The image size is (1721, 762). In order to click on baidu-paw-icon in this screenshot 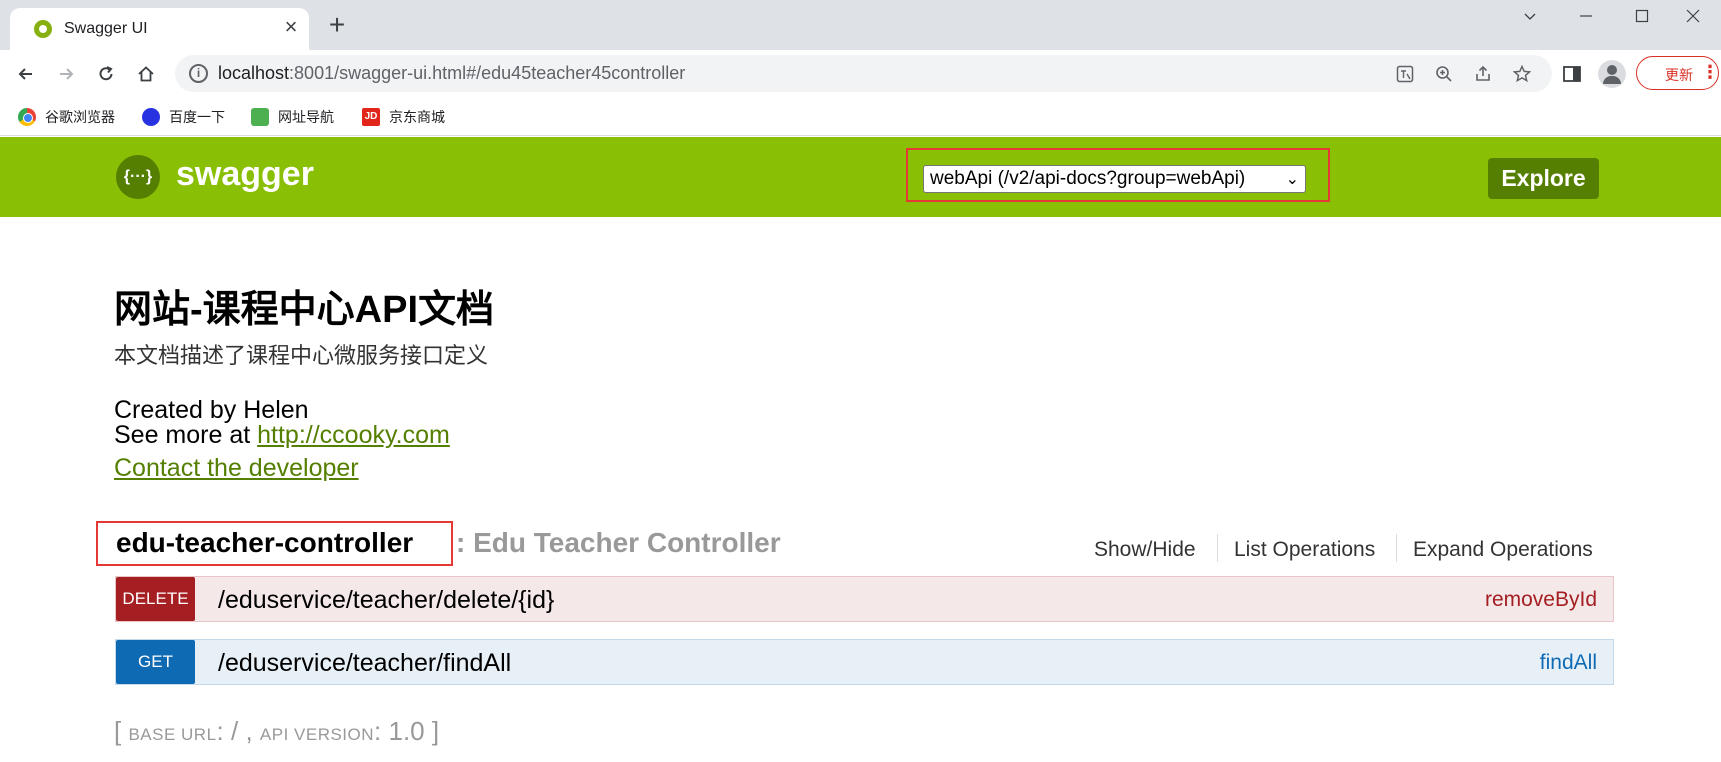, I will do `click(151, 117)`.